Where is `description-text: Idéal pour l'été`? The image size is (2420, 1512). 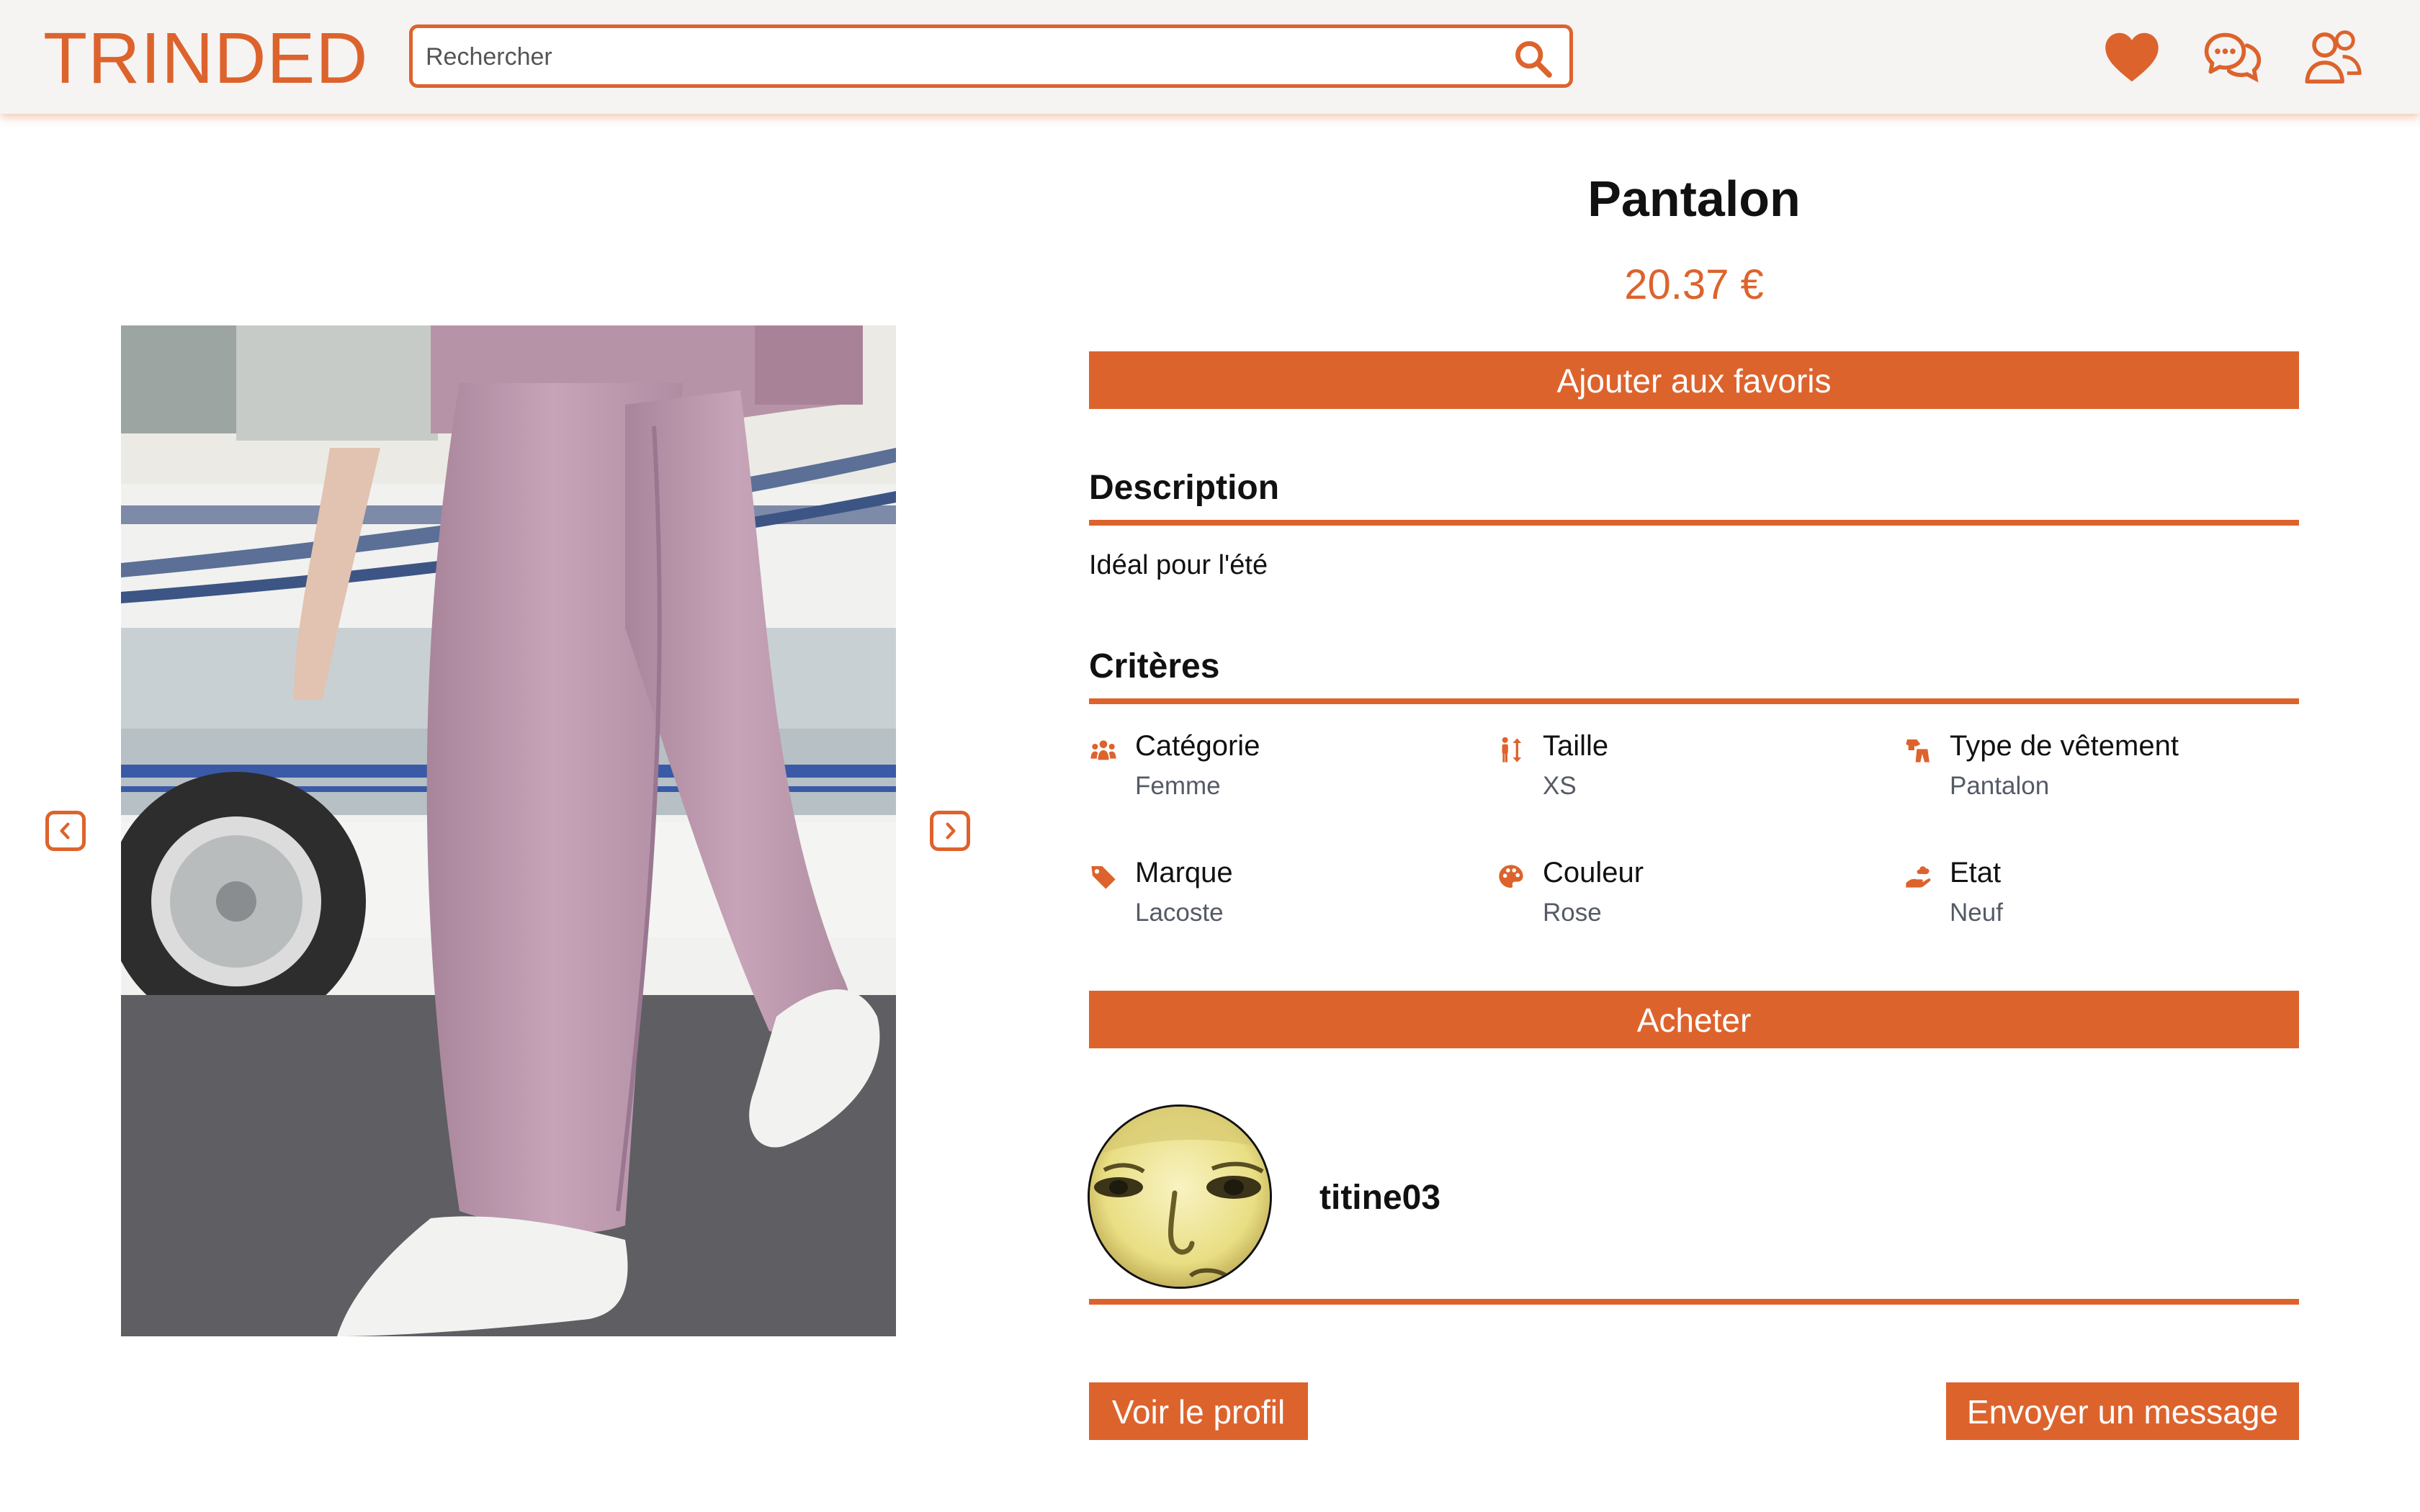
description-text: Idéal pour l'été is located at coordinates (1178, 565).